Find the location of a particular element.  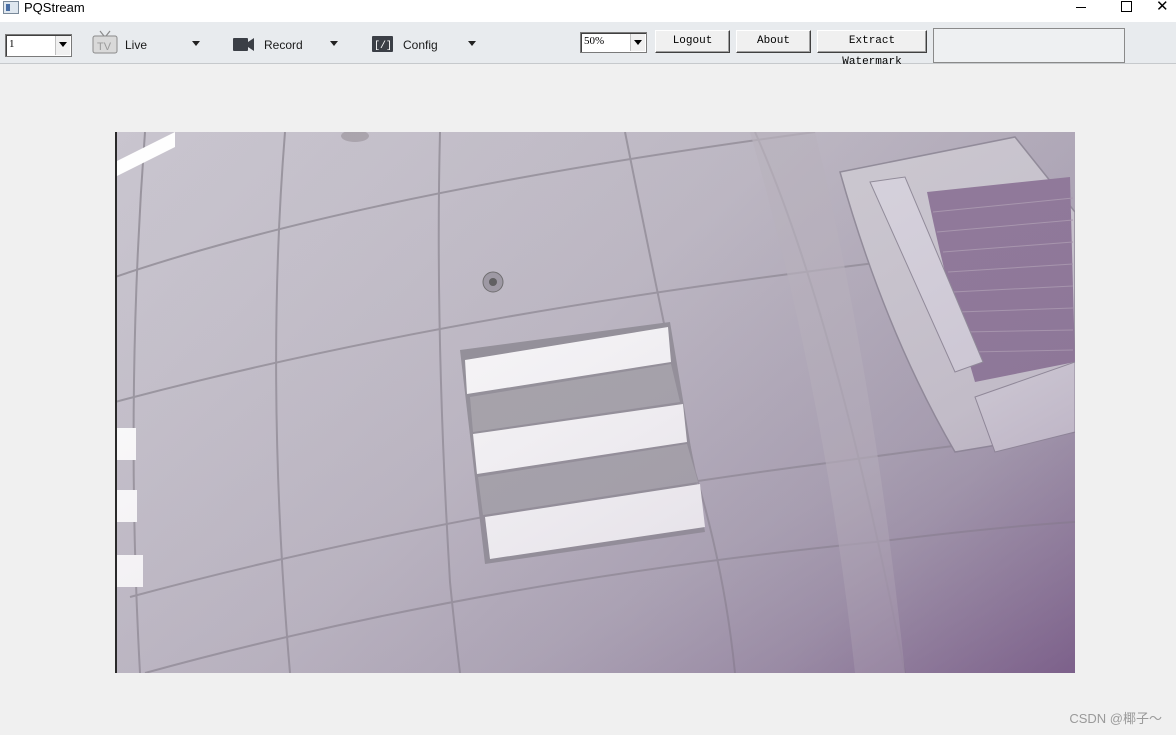

window-title: PQStream is located at coordinates (54, 7).